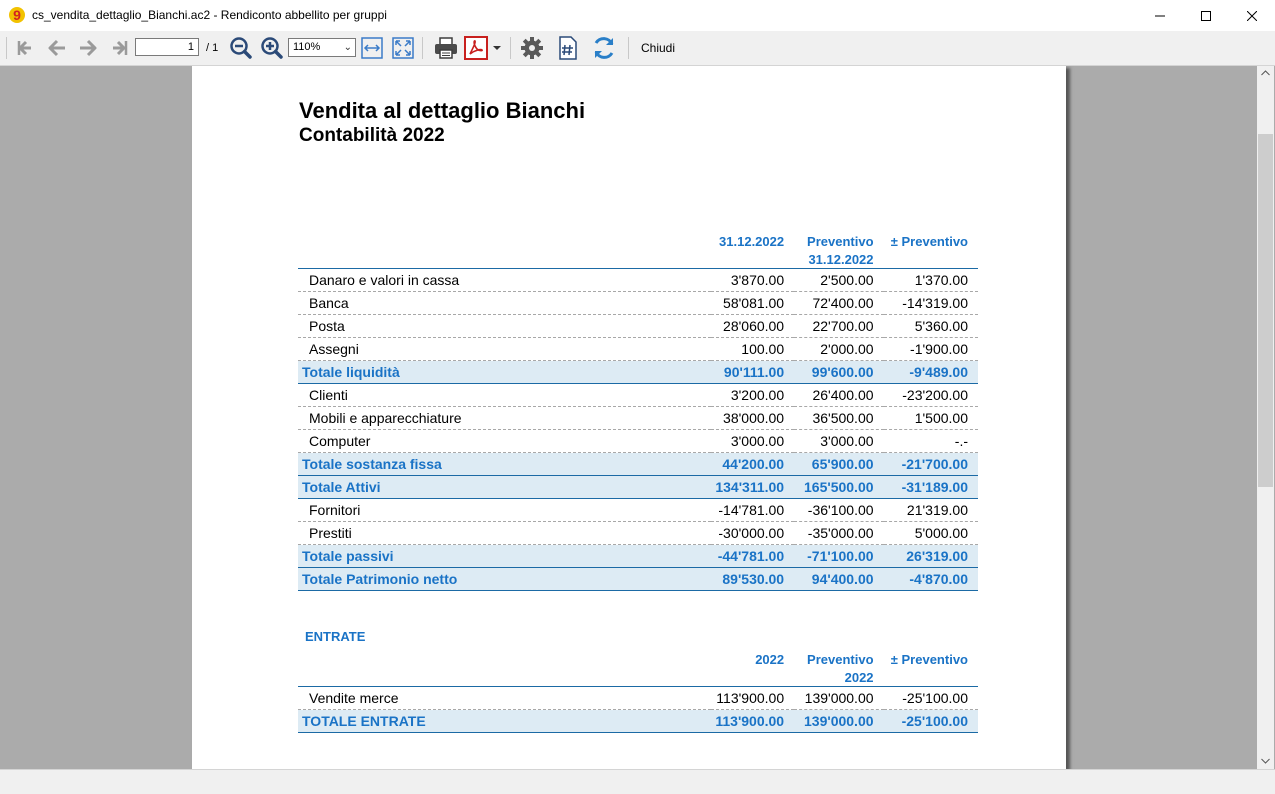 The image size is (1275, 794). I want to click on table-row: Computer 3'000.00 3'000.00 -.-, so click(638, 441).